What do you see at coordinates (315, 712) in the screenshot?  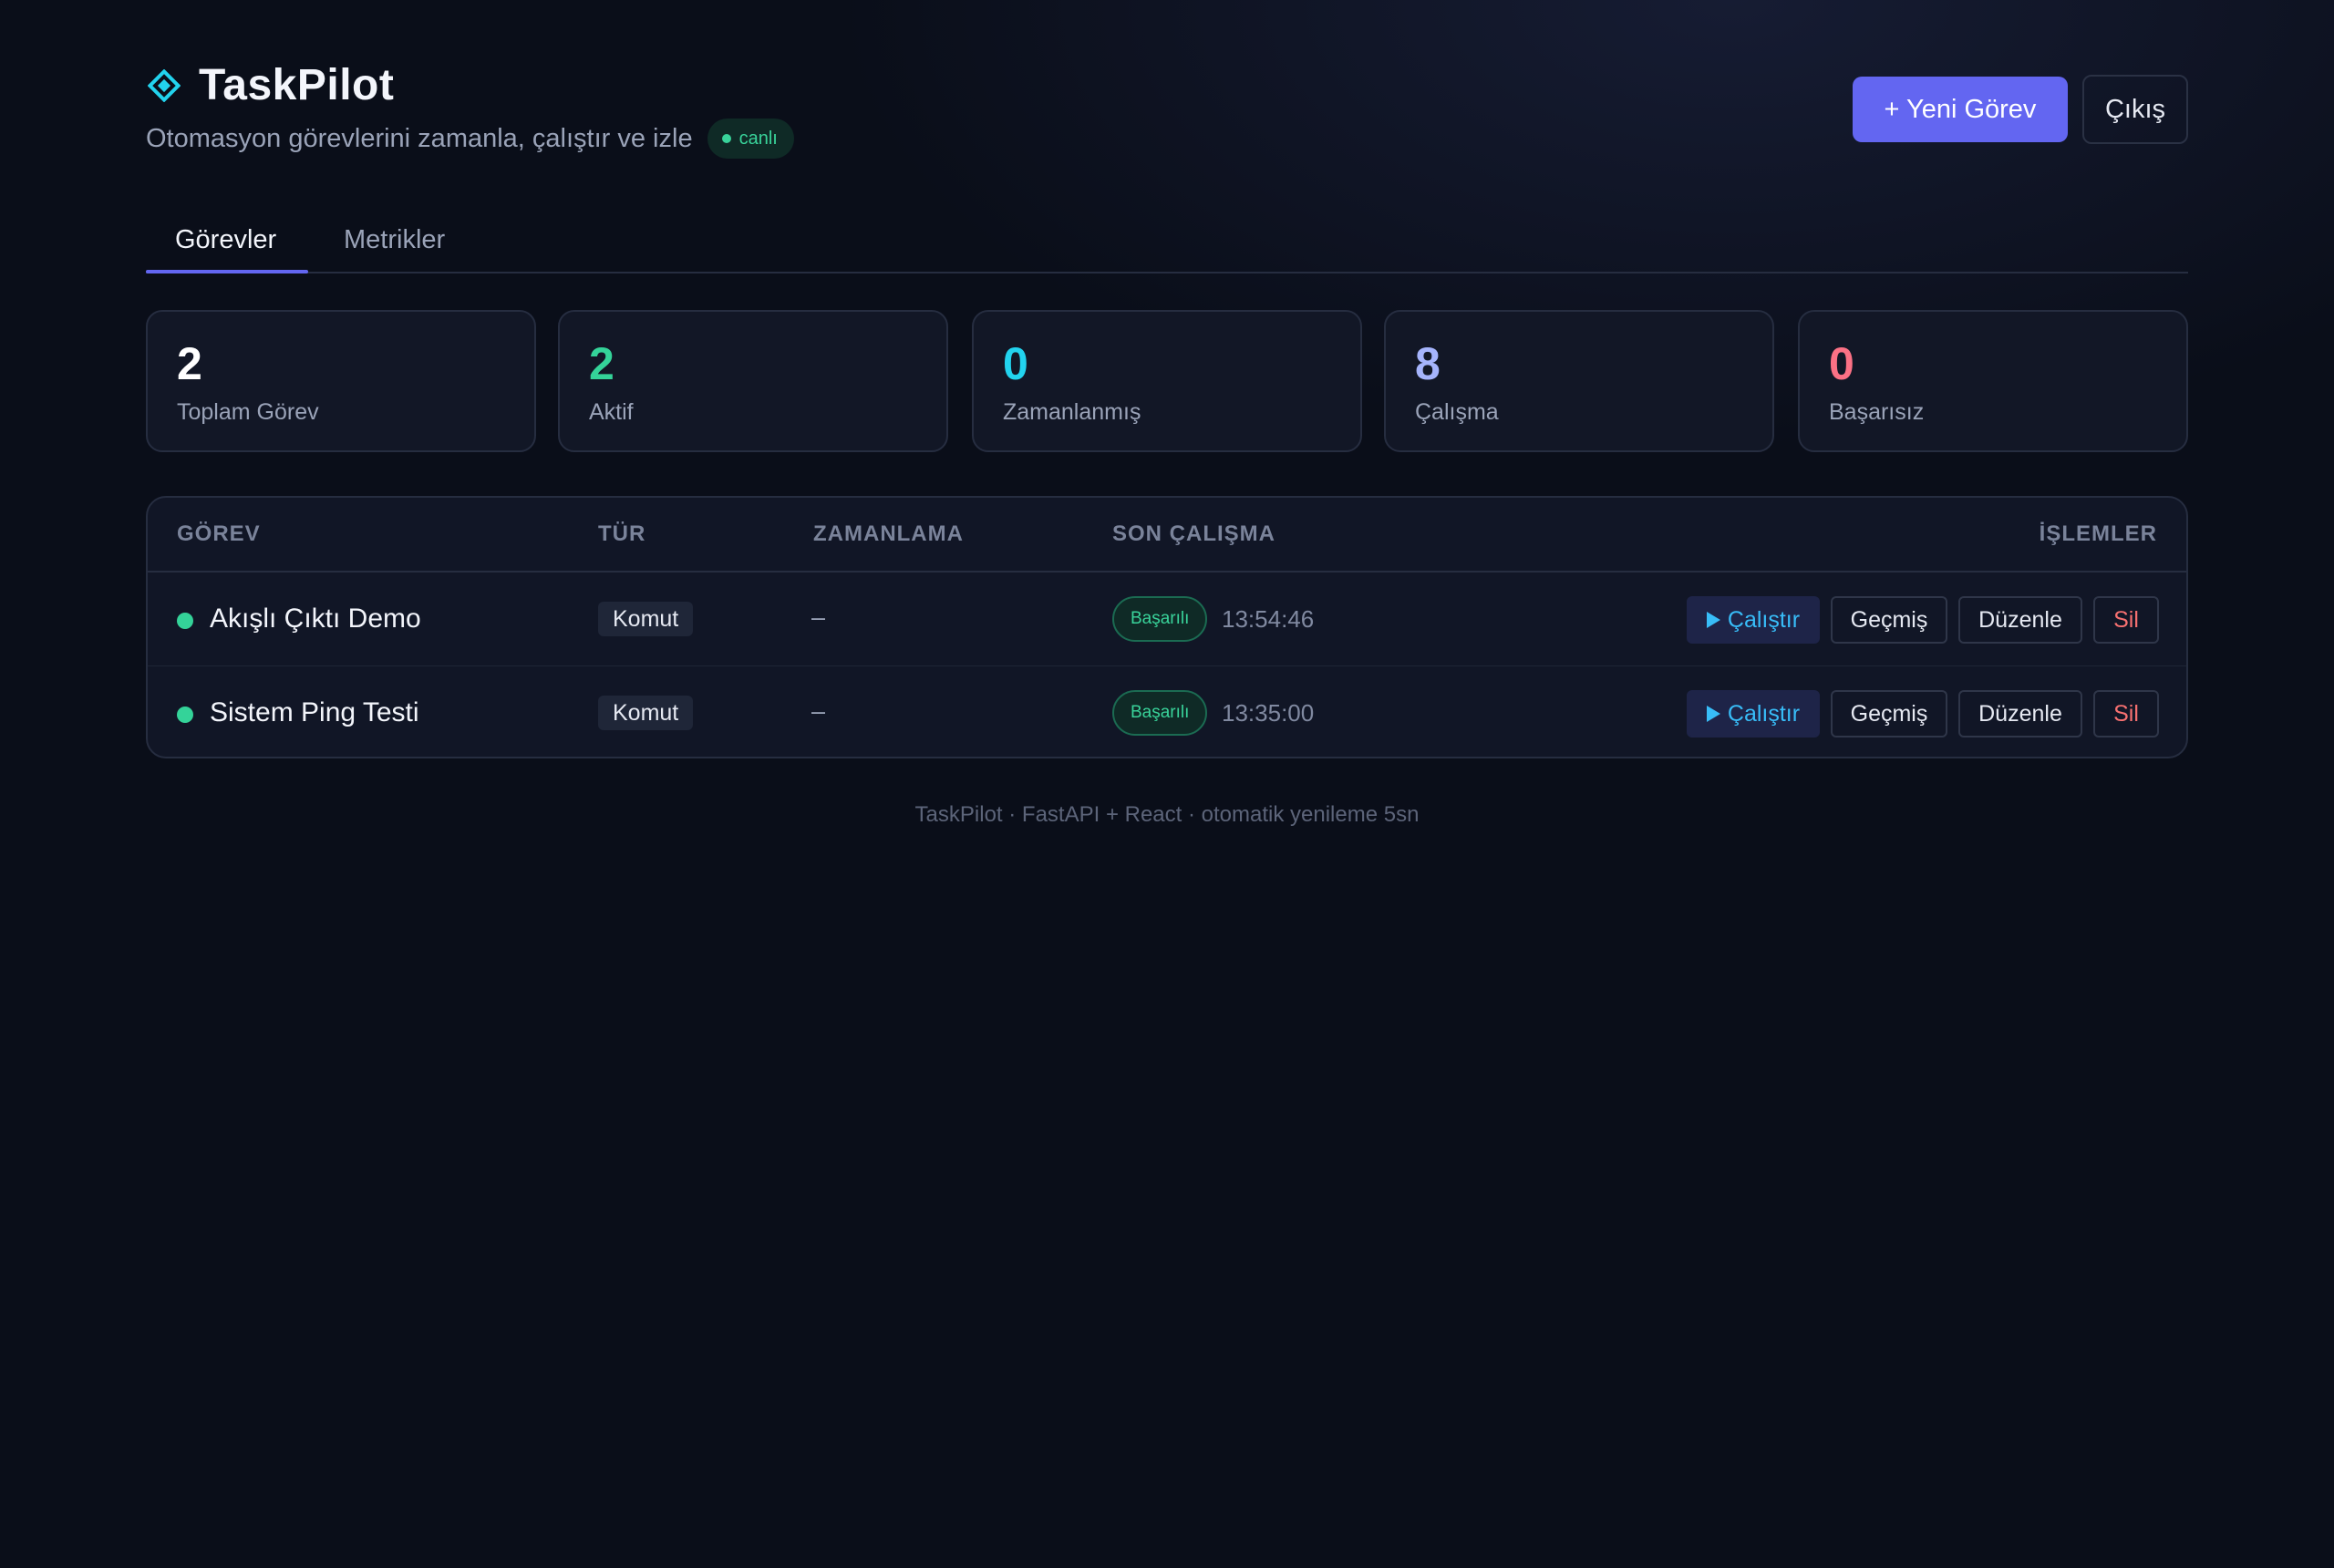 I see `task-name: Sistem Ping Testi` at bounding box center [315, 712].